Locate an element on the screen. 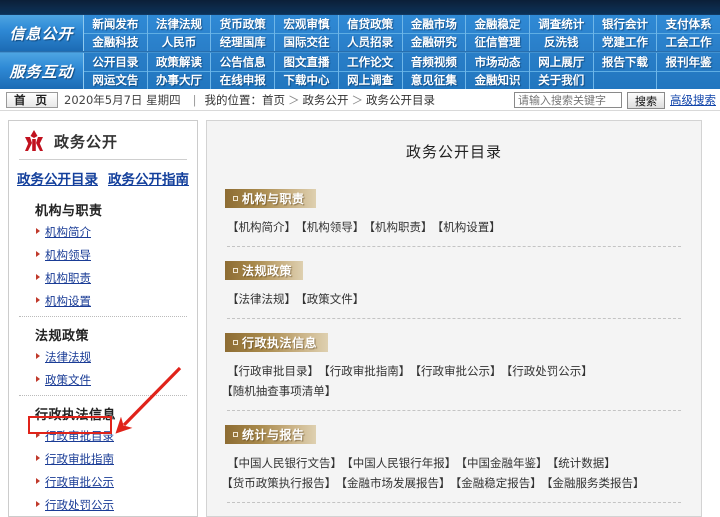 The image size is (720, 517). sidebar-item-shenpizhinan: 行政审批指南 is located at coordinates (112, 459).